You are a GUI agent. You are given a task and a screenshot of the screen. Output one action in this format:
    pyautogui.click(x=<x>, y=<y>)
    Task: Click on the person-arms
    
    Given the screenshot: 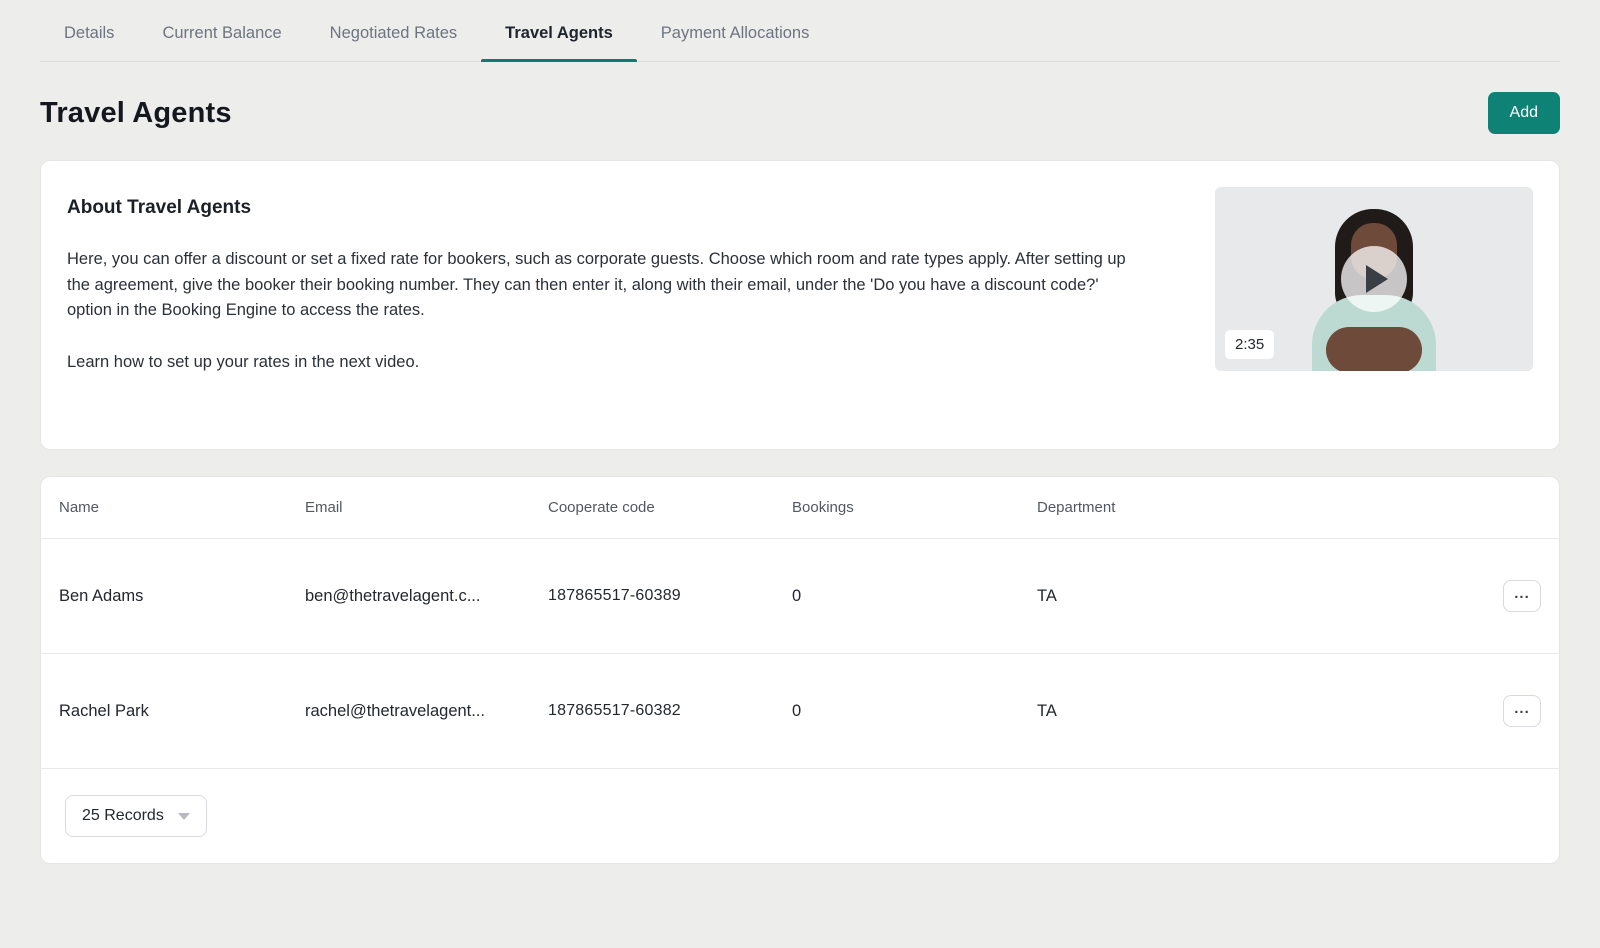 What is the action you would take?
    pyautogui.click(x=1374, y=349)
    